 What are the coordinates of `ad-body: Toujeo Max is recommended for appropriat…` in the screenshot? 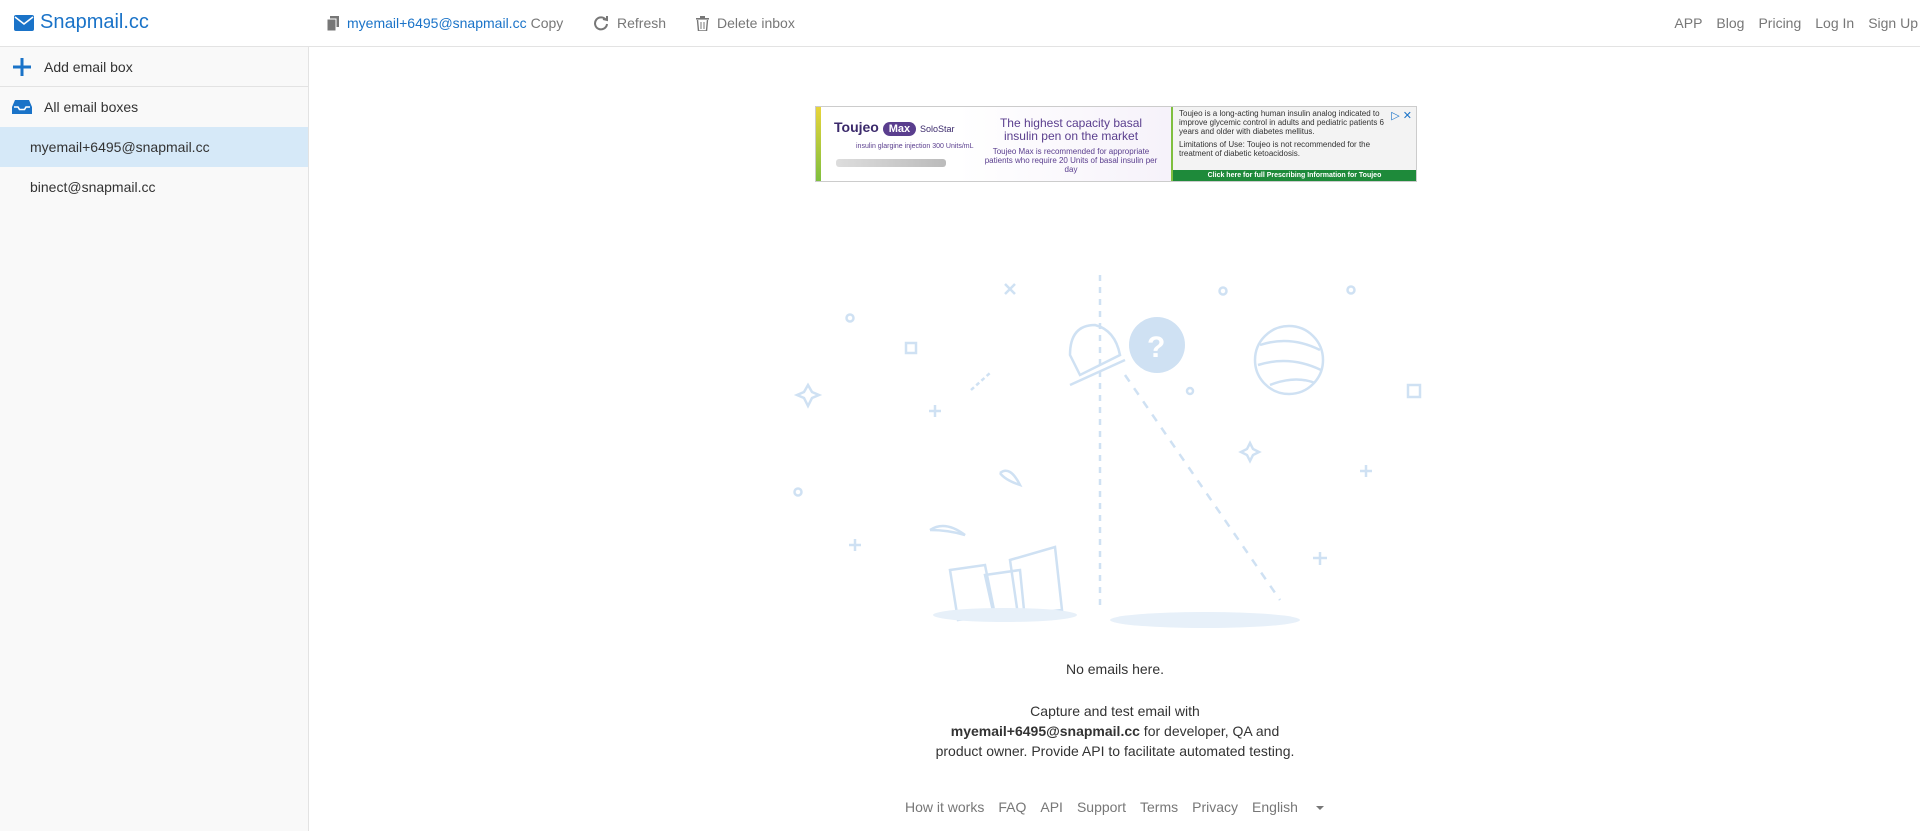 It's located at (1071, 160).